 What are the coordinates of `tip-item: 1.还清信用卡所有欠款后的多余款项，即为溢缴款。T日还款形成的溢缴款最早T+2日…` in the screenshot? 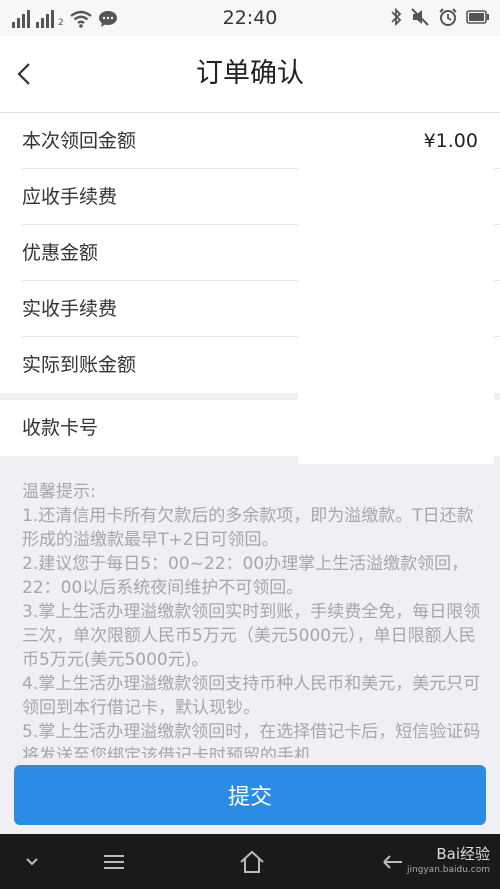 It's located at (248, 528).